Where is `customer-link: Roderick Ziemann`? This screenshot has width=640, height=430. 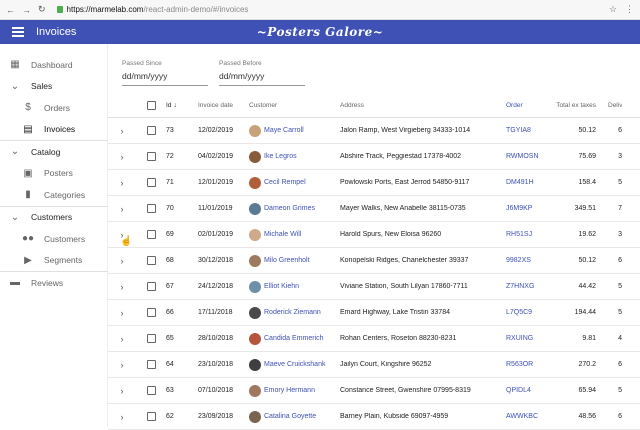
customer-link: Roderick Ziemann is located at coordinates (292, 312).